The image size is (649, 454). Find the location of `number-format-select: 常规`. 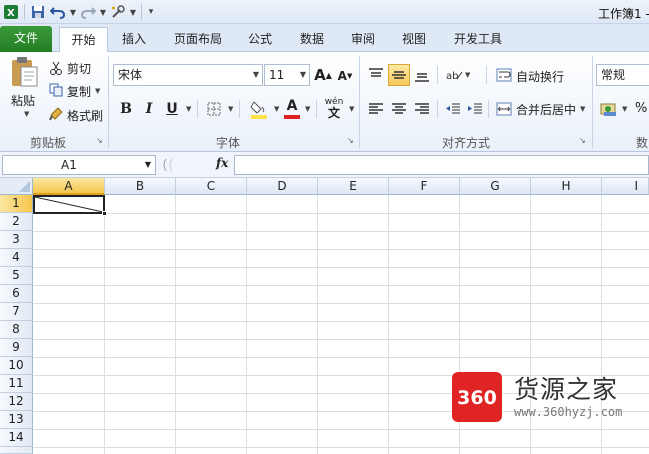

number-format-select: 常规 is located at coordinates (622, 75).